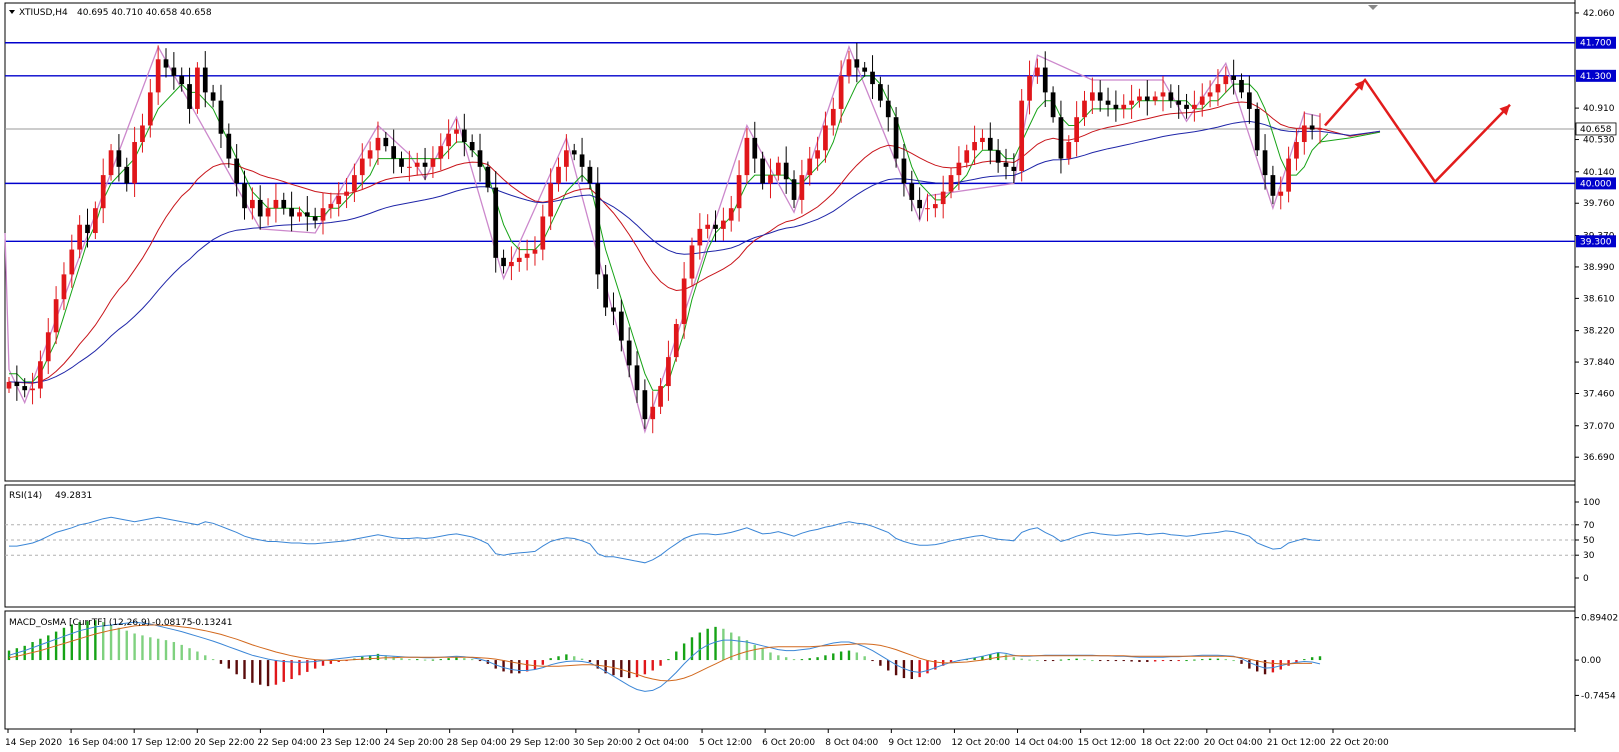  What do you see at coordinates (1589, 526) in the screenshot?
I see `rsi-tick-label: 70` at bounding box center [1589, 526].